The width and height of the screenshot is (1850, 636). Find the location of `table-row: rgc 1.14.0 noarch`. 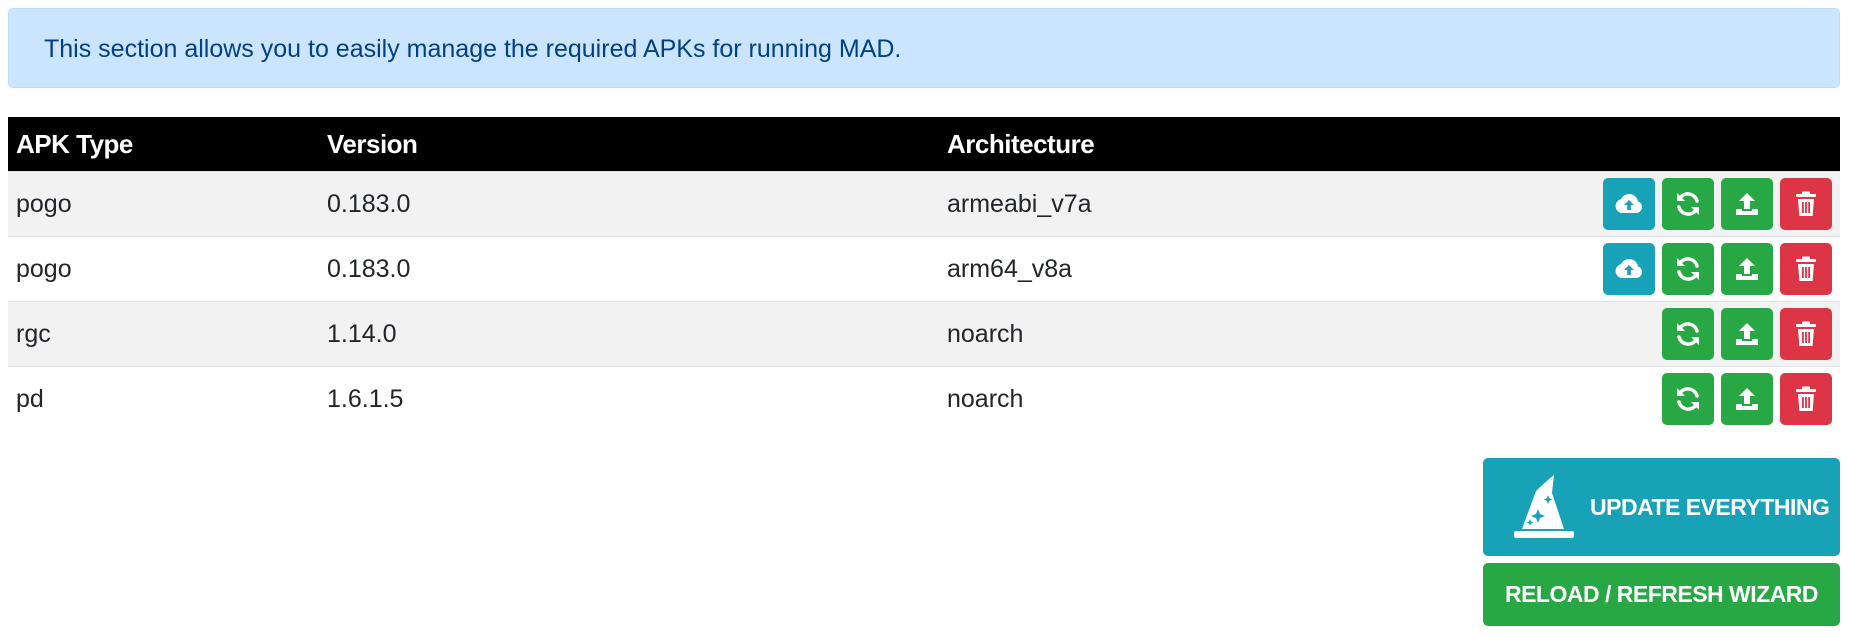

table-row: rgc 1.14.0 noarch is located at coordinates (924, 334).